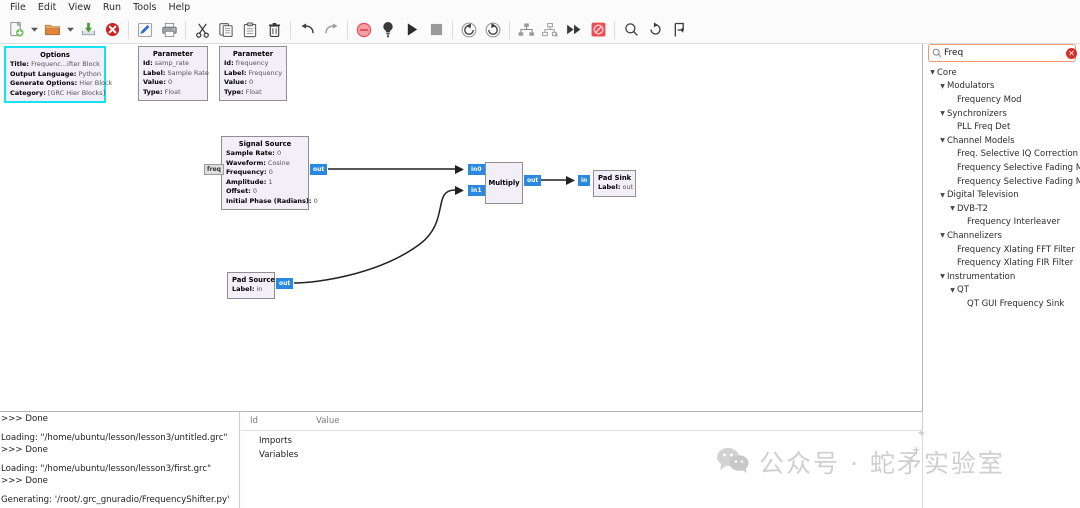 The width and height of the screenshot is (1080, 508). I want to click on block-param-value: out, so click(627, 187).